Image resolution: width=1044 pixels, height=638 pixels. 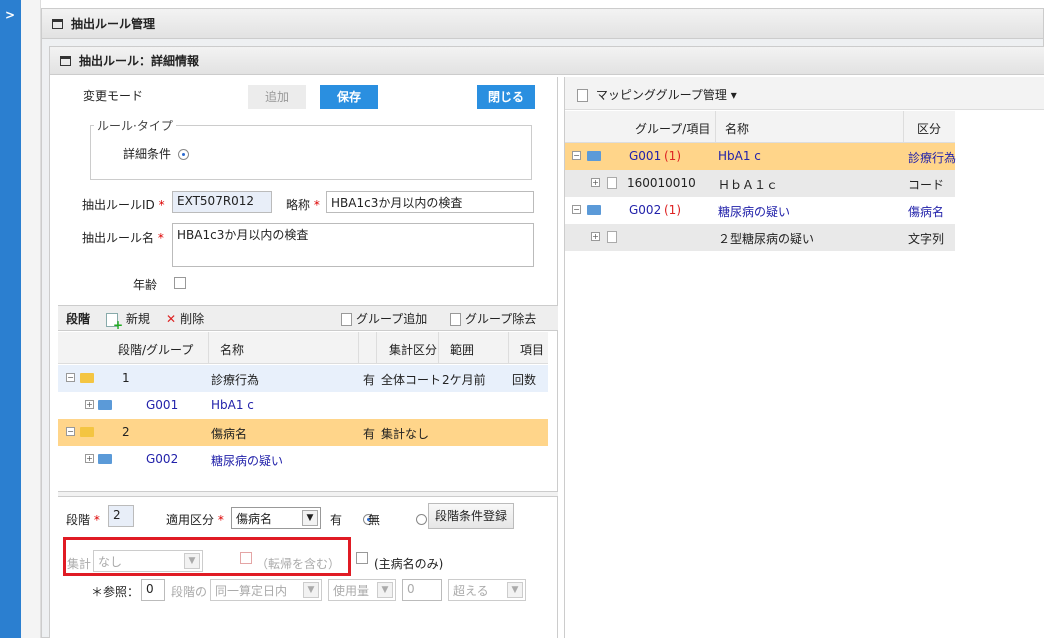 What do you see at coordinates (183, 154) in the screenshot?
I see `rule-type-radio` at bounding box center [183, 154].